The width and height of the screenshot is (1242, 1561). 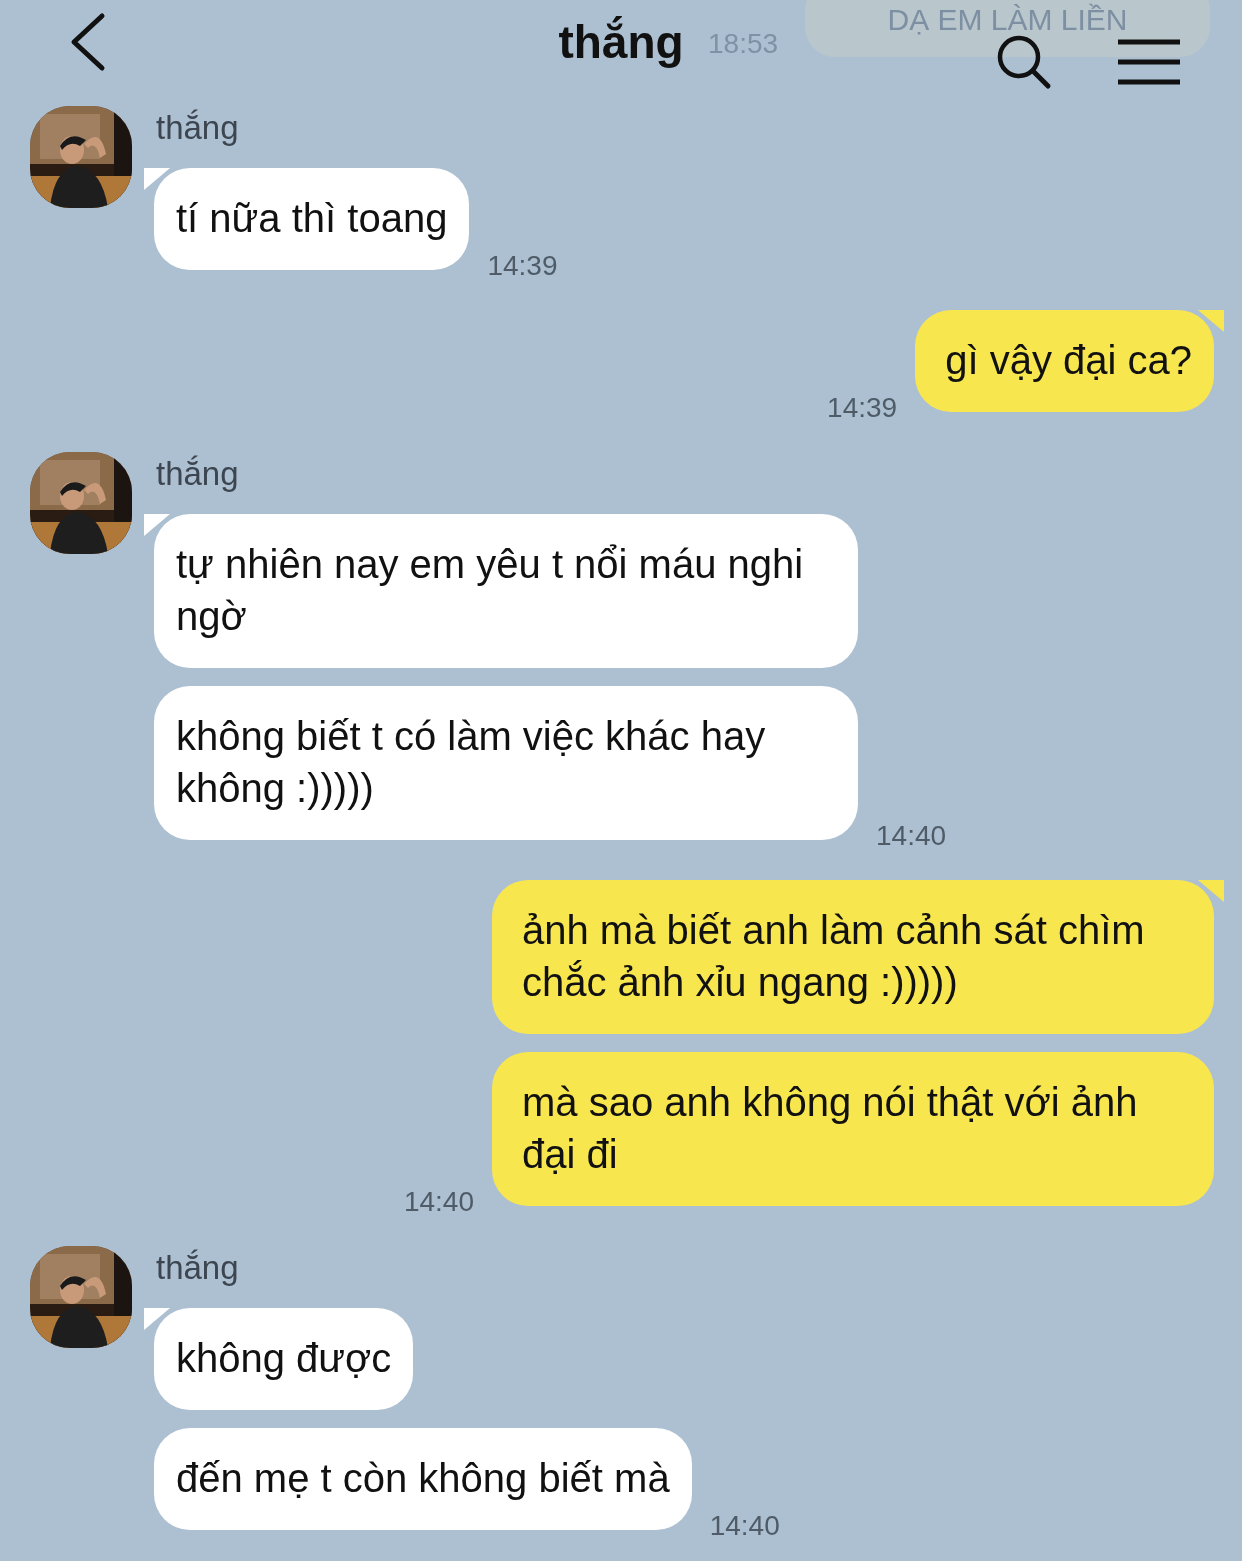 What do you see at coordinates (423, 1479) in the screenshot?
I see `message-bubble: đến mẹ t còn không biết mà` at bounding box center [423, 1479].